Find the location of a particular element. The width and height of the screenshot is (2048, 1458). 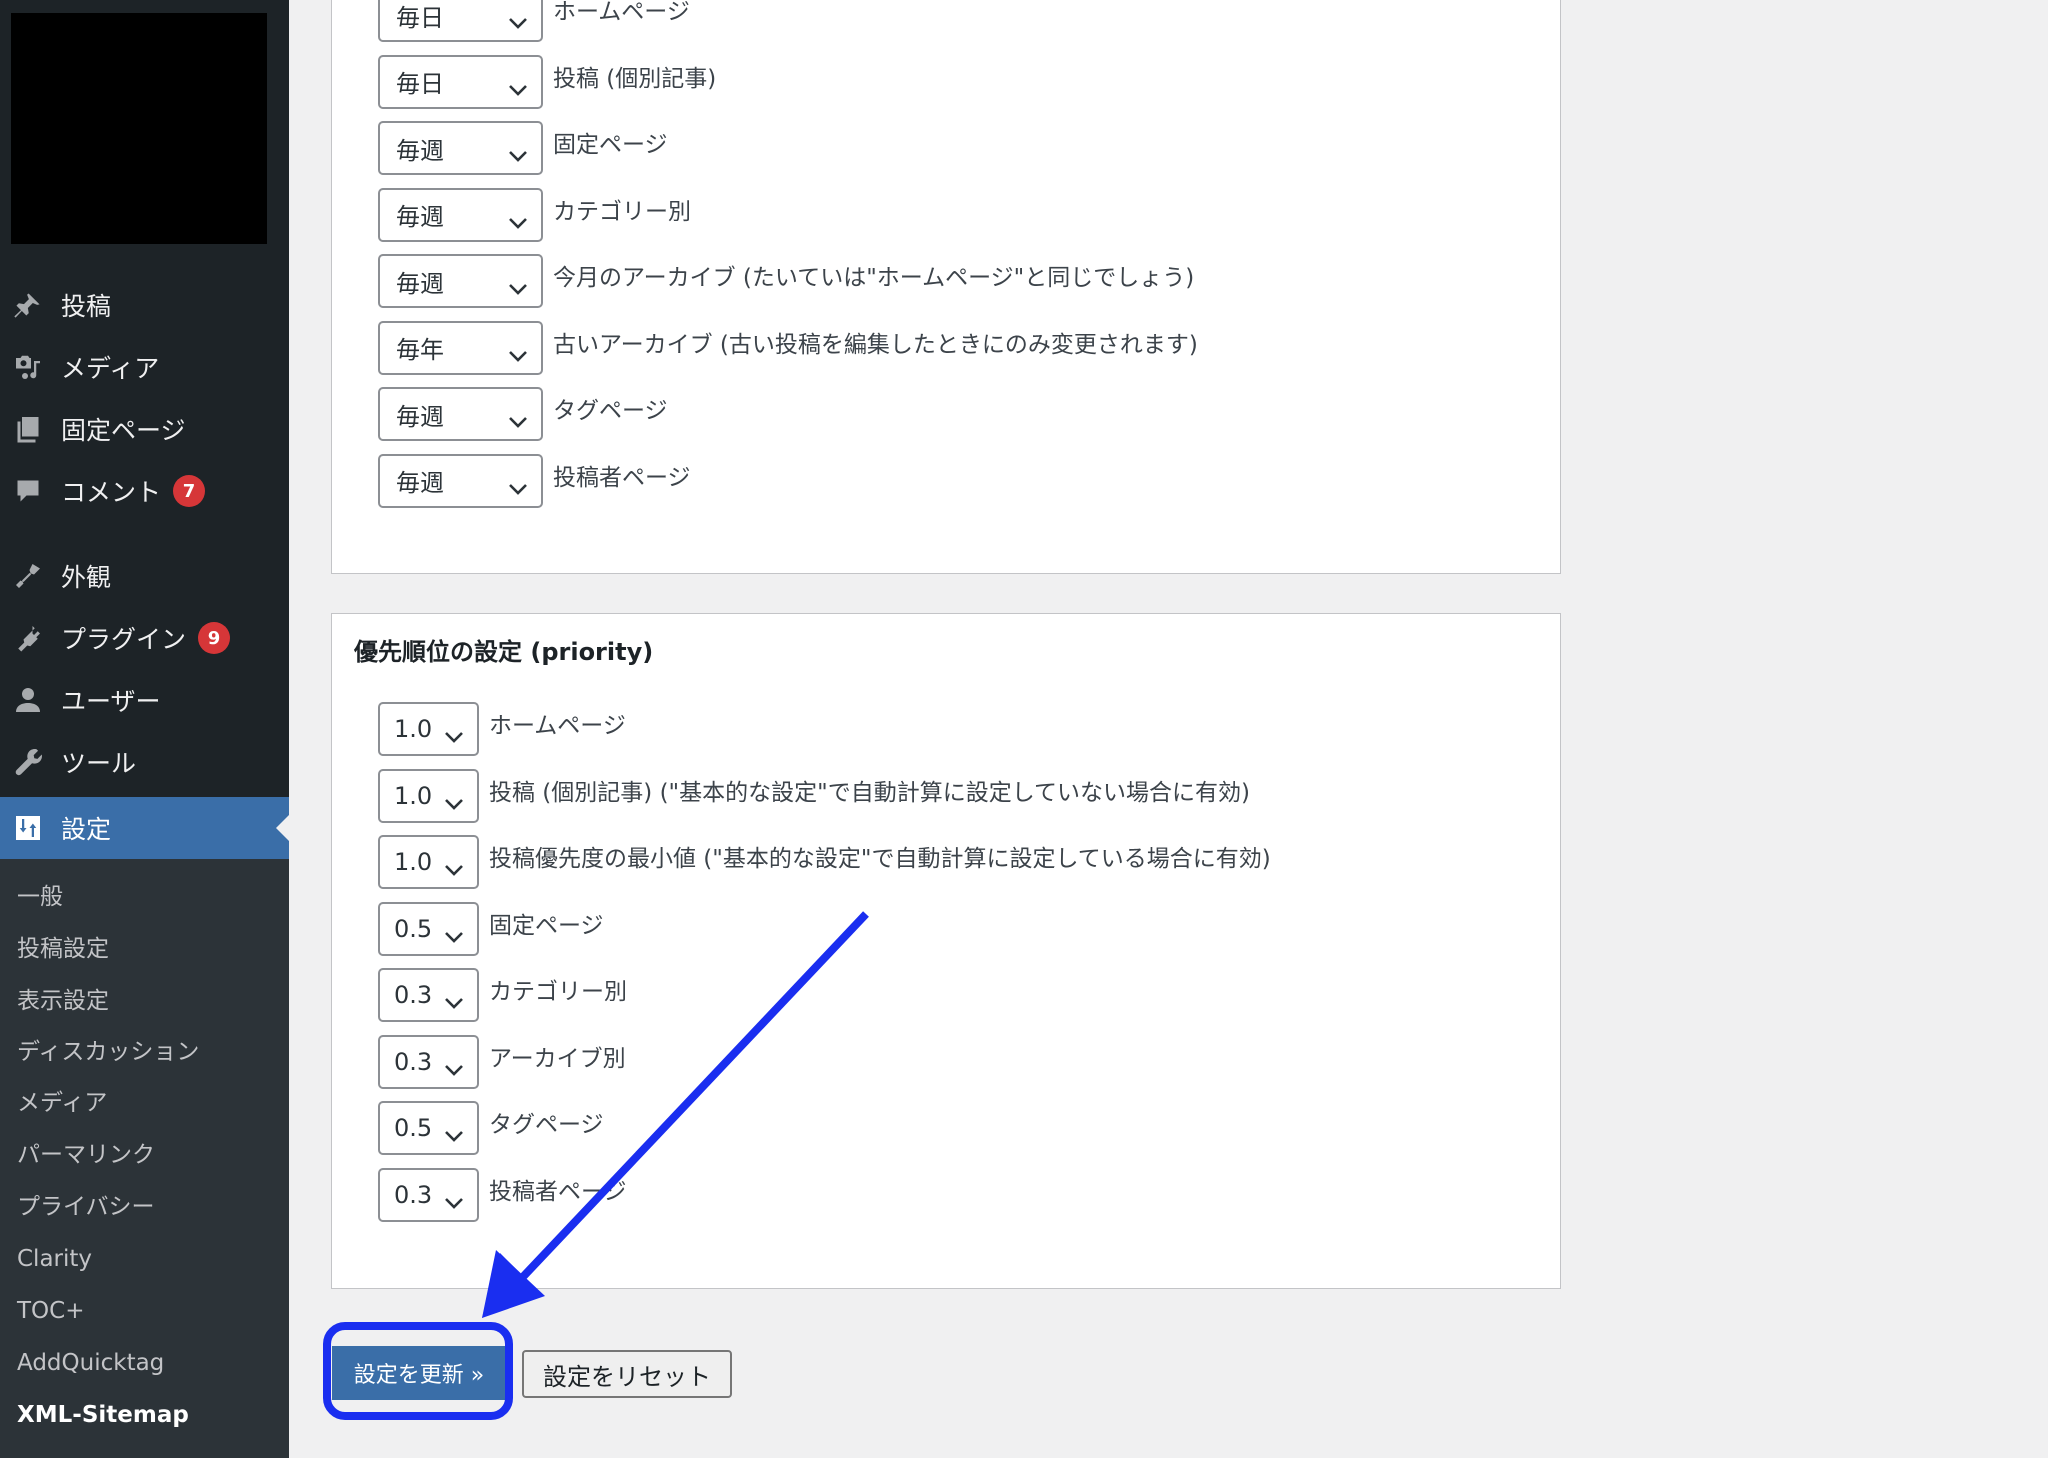

submenu-permalinks: パーマリンク is located at coordinates (86, 1155).